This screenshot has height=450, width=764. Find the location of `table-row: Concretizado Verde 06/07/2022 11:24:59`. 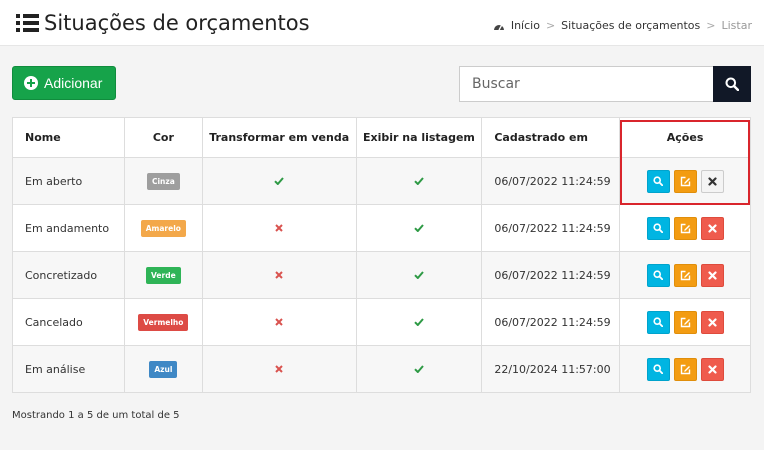

table-row: Concretizado Verde 06/07/2022 11:24:59 is located at coordinates (381, 275).